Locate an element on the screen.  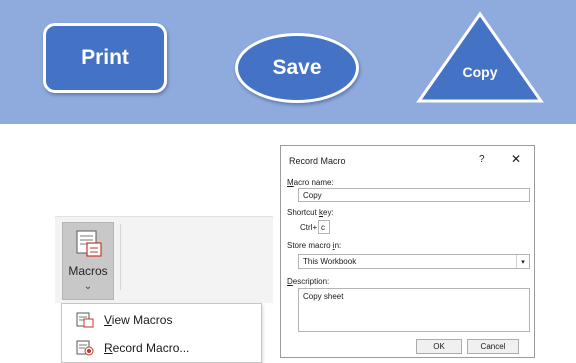
copy-shape-button is located at coordinates (480, 57).